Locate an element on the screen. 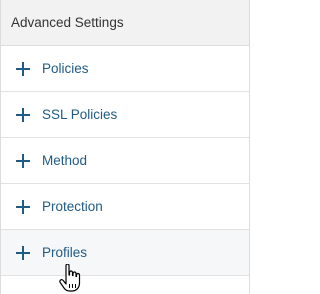  policies-item: Policies is located at coordinates (125, 69).